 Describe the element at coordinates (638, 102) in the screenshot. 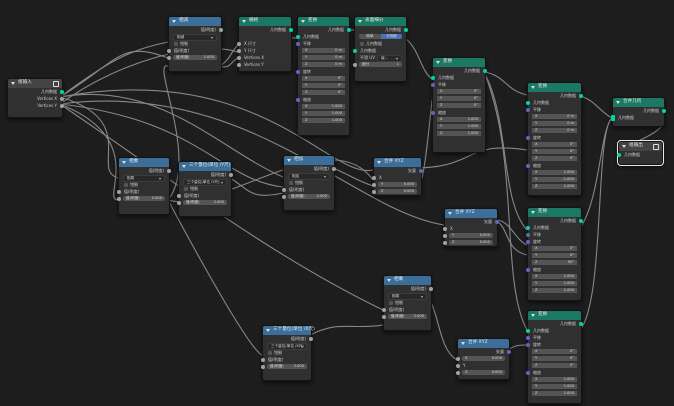

I see `node-header: 合并几何` at that location.